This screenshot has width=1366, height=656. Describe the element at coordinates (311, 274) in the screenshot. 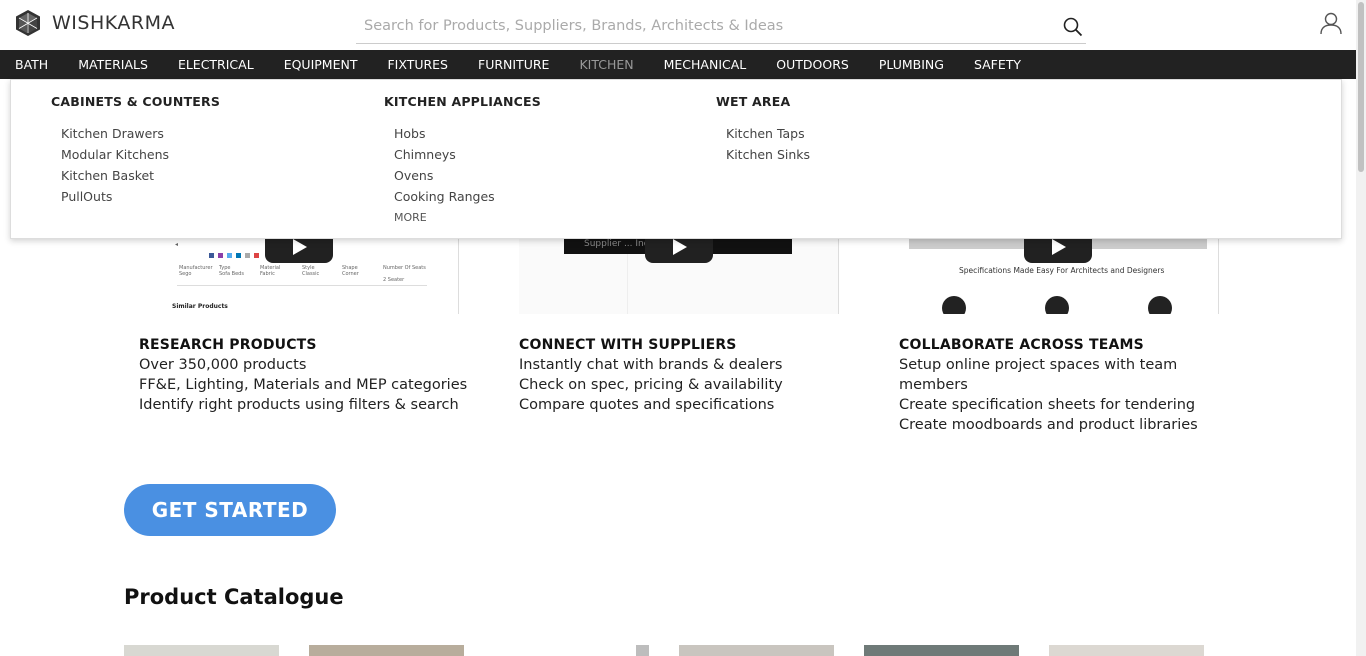

I see `spec-value-style: Classic` at that location.